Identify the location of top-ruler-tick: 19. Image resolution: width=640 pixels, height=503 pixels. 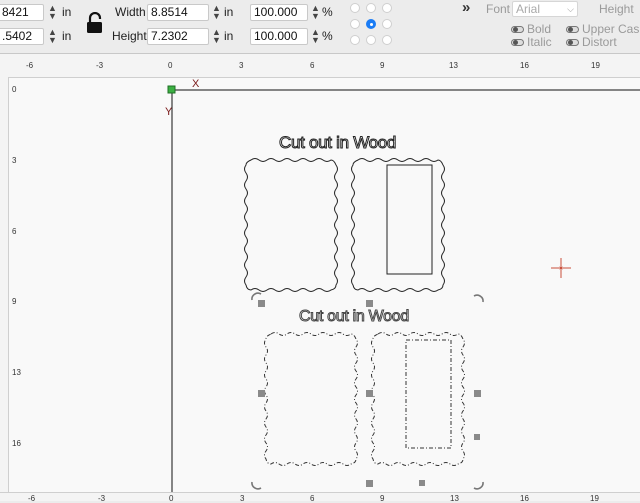
(595, 65).